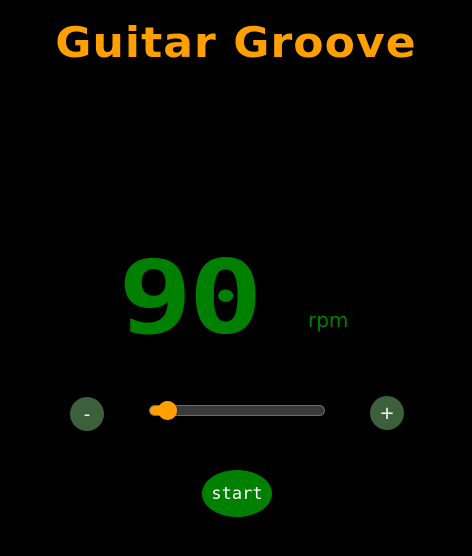  I want to click on decrease-tempo-button: -, so click(87, 414).